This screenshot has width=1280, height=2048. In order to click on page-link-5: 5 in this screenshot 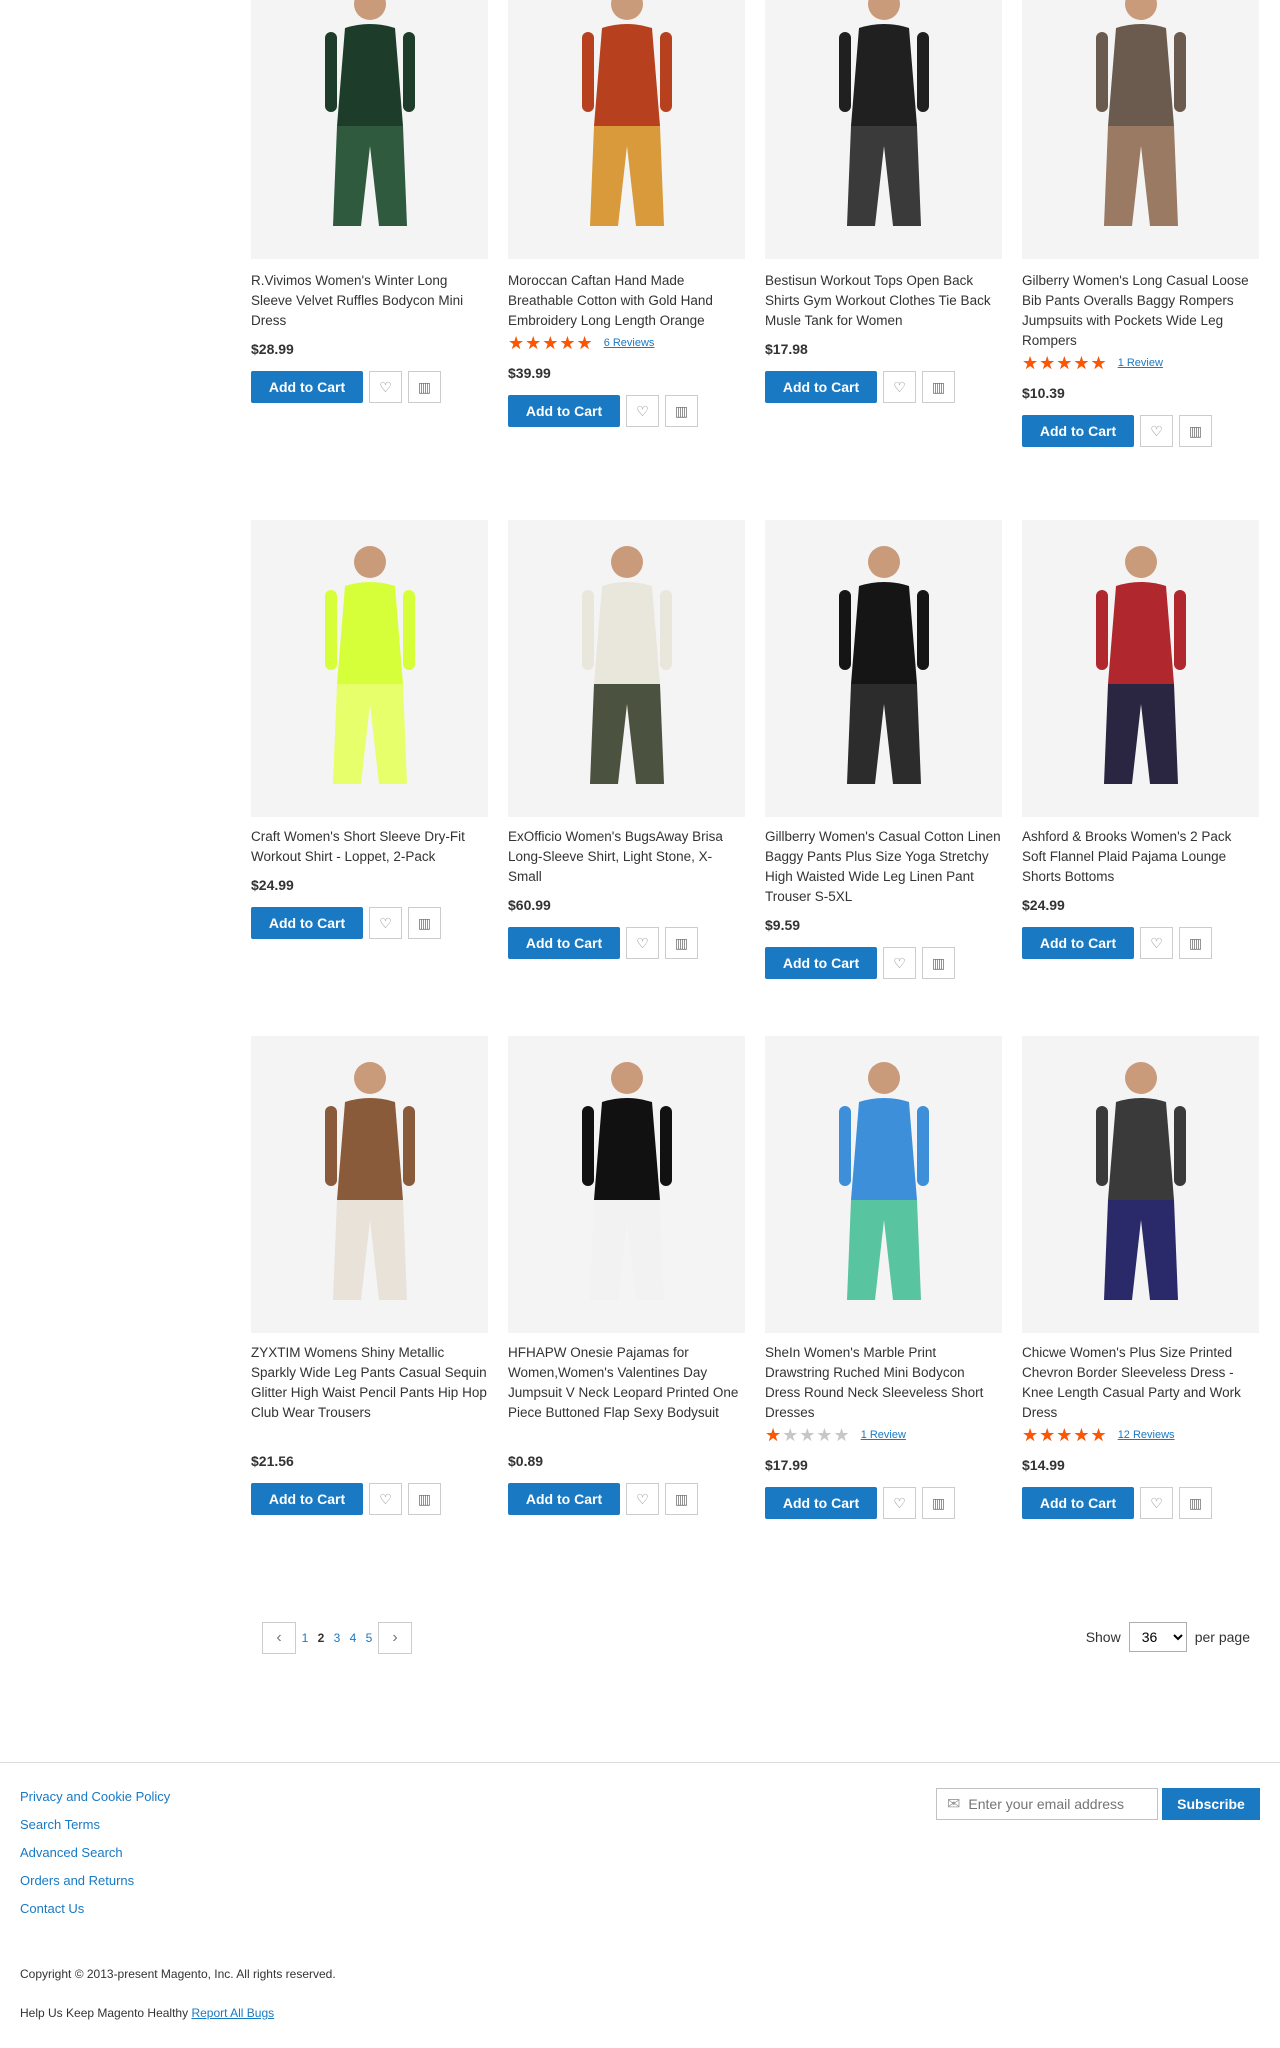, I will do `click(369, 1638)`.